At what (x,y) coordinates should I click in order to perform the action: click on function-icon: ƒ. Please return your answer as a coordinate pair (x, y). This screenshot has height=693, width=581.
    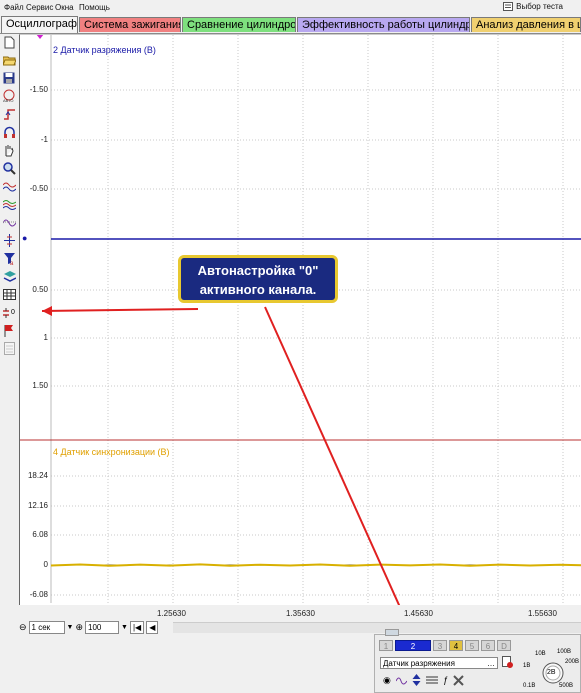
    Looking at the image, I should click on (445, 680).